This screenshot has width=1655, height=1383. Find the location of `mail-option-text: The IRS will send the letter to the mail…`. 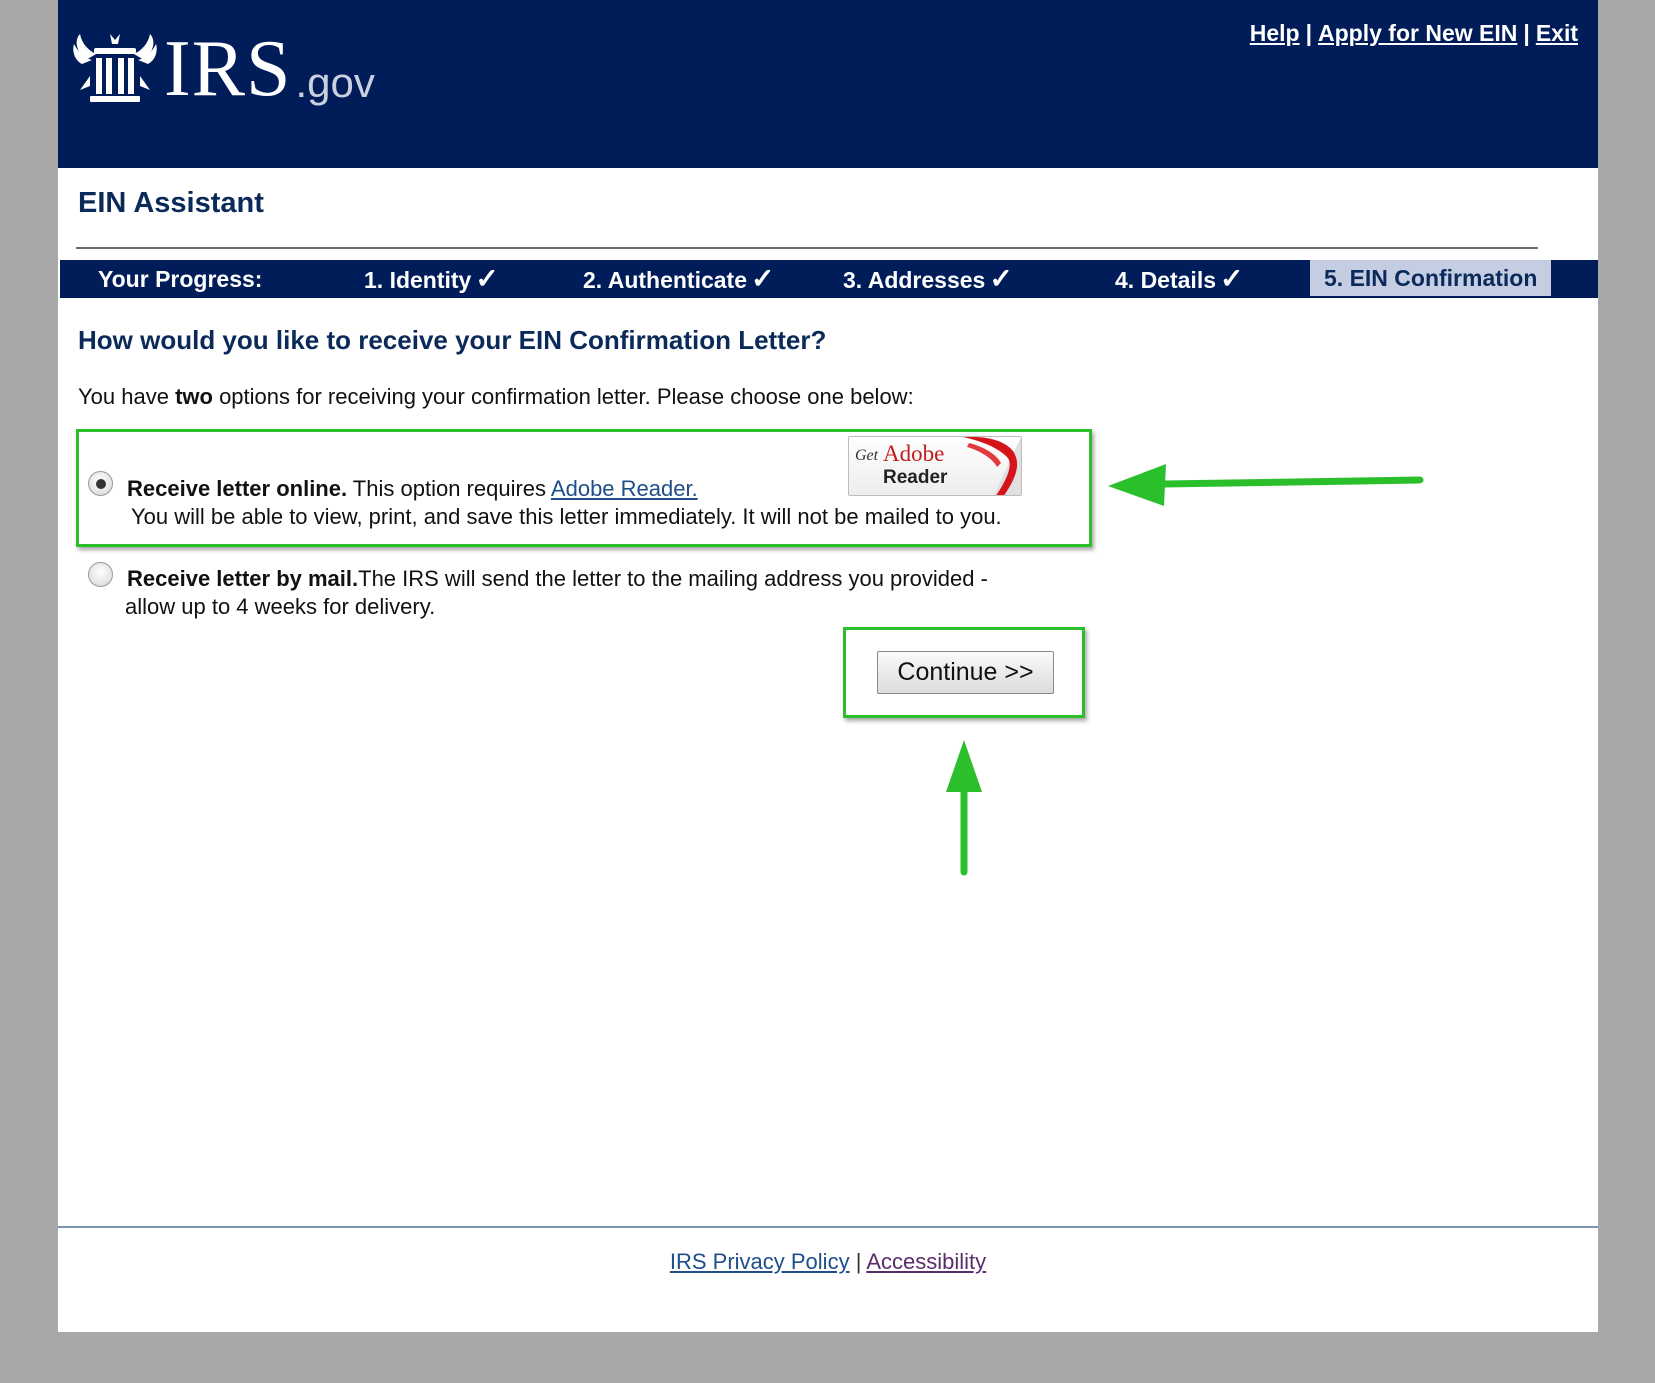

mail-option-text: The IRS will send the letter to the mail… is located at coordinates (673, 578).